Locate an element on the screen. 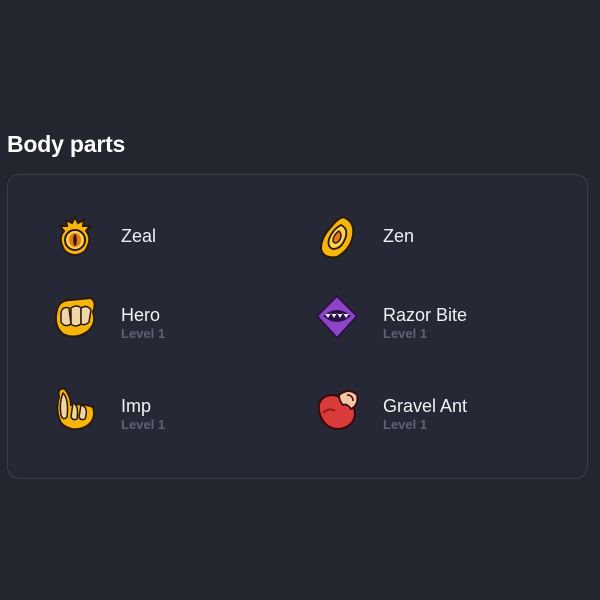  body-part-name: Imp is located at coordinates (136, 406).